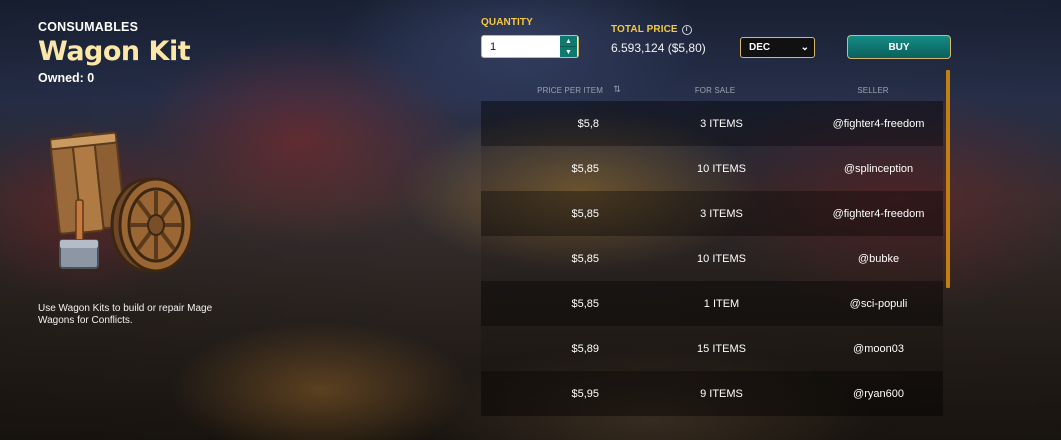 This screenshot has width=1061, height=440. I want to click on row-for-sale: 1 ITEM, so click(721, 303).